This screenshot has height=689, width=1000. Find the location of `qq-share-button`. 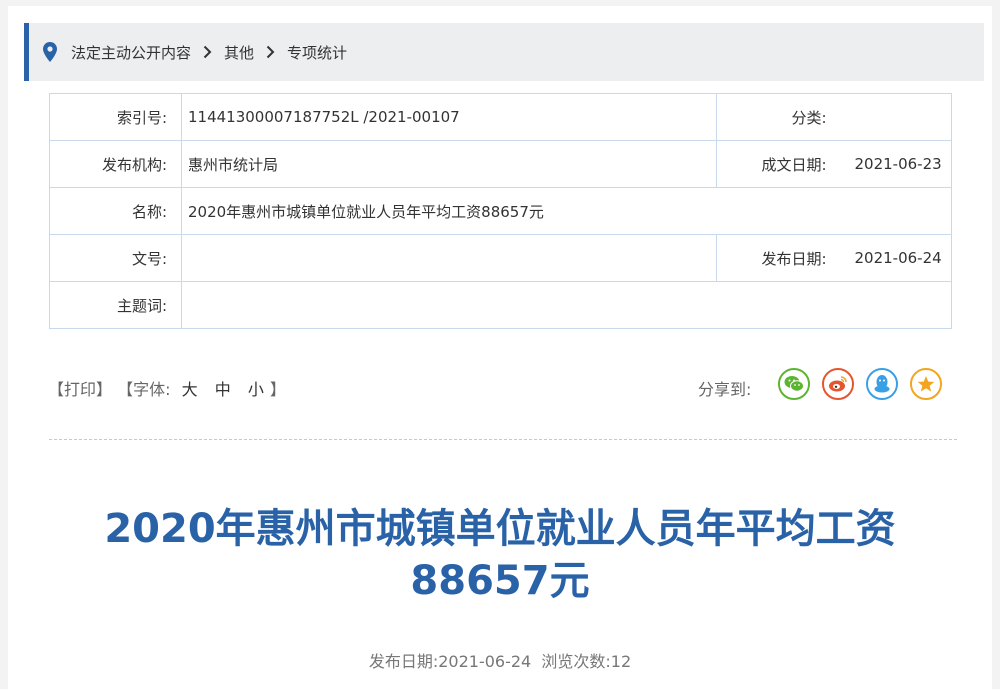

qq-share-button is located at coordinates (882, 384).